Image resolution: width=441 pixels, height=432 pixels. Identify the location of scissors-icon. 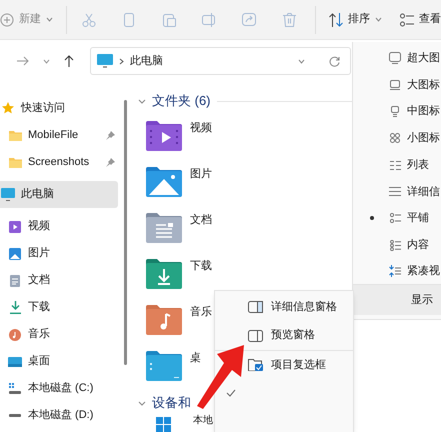
(89, 19).